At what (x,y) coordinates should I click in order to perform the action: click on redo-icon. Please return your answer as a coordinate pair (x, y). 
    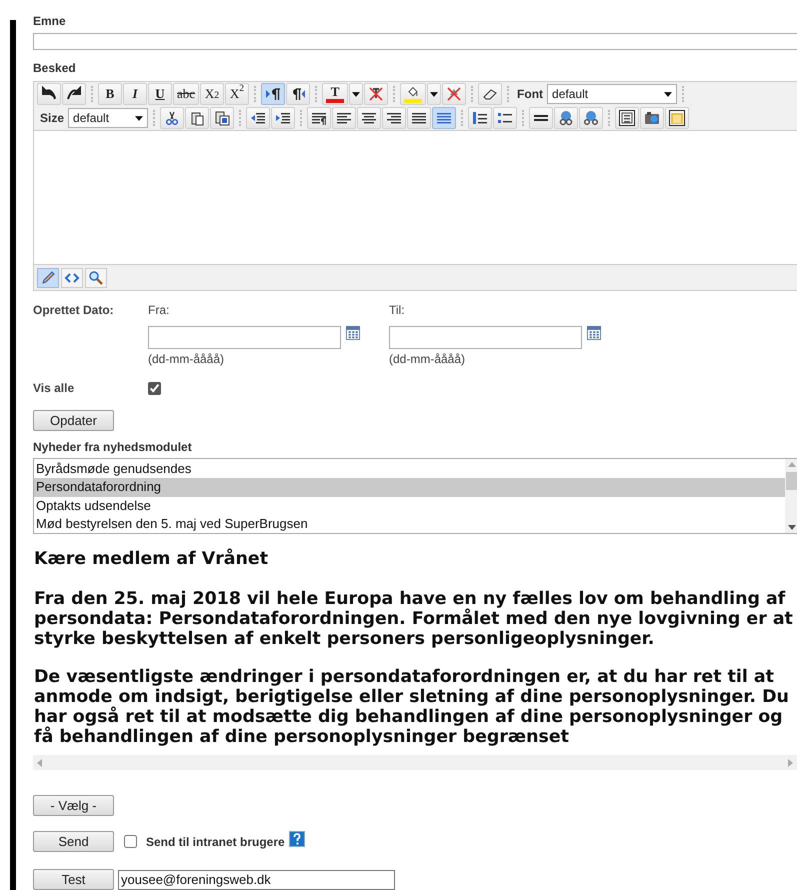
    Looking at the image, I should click on (74, 94).